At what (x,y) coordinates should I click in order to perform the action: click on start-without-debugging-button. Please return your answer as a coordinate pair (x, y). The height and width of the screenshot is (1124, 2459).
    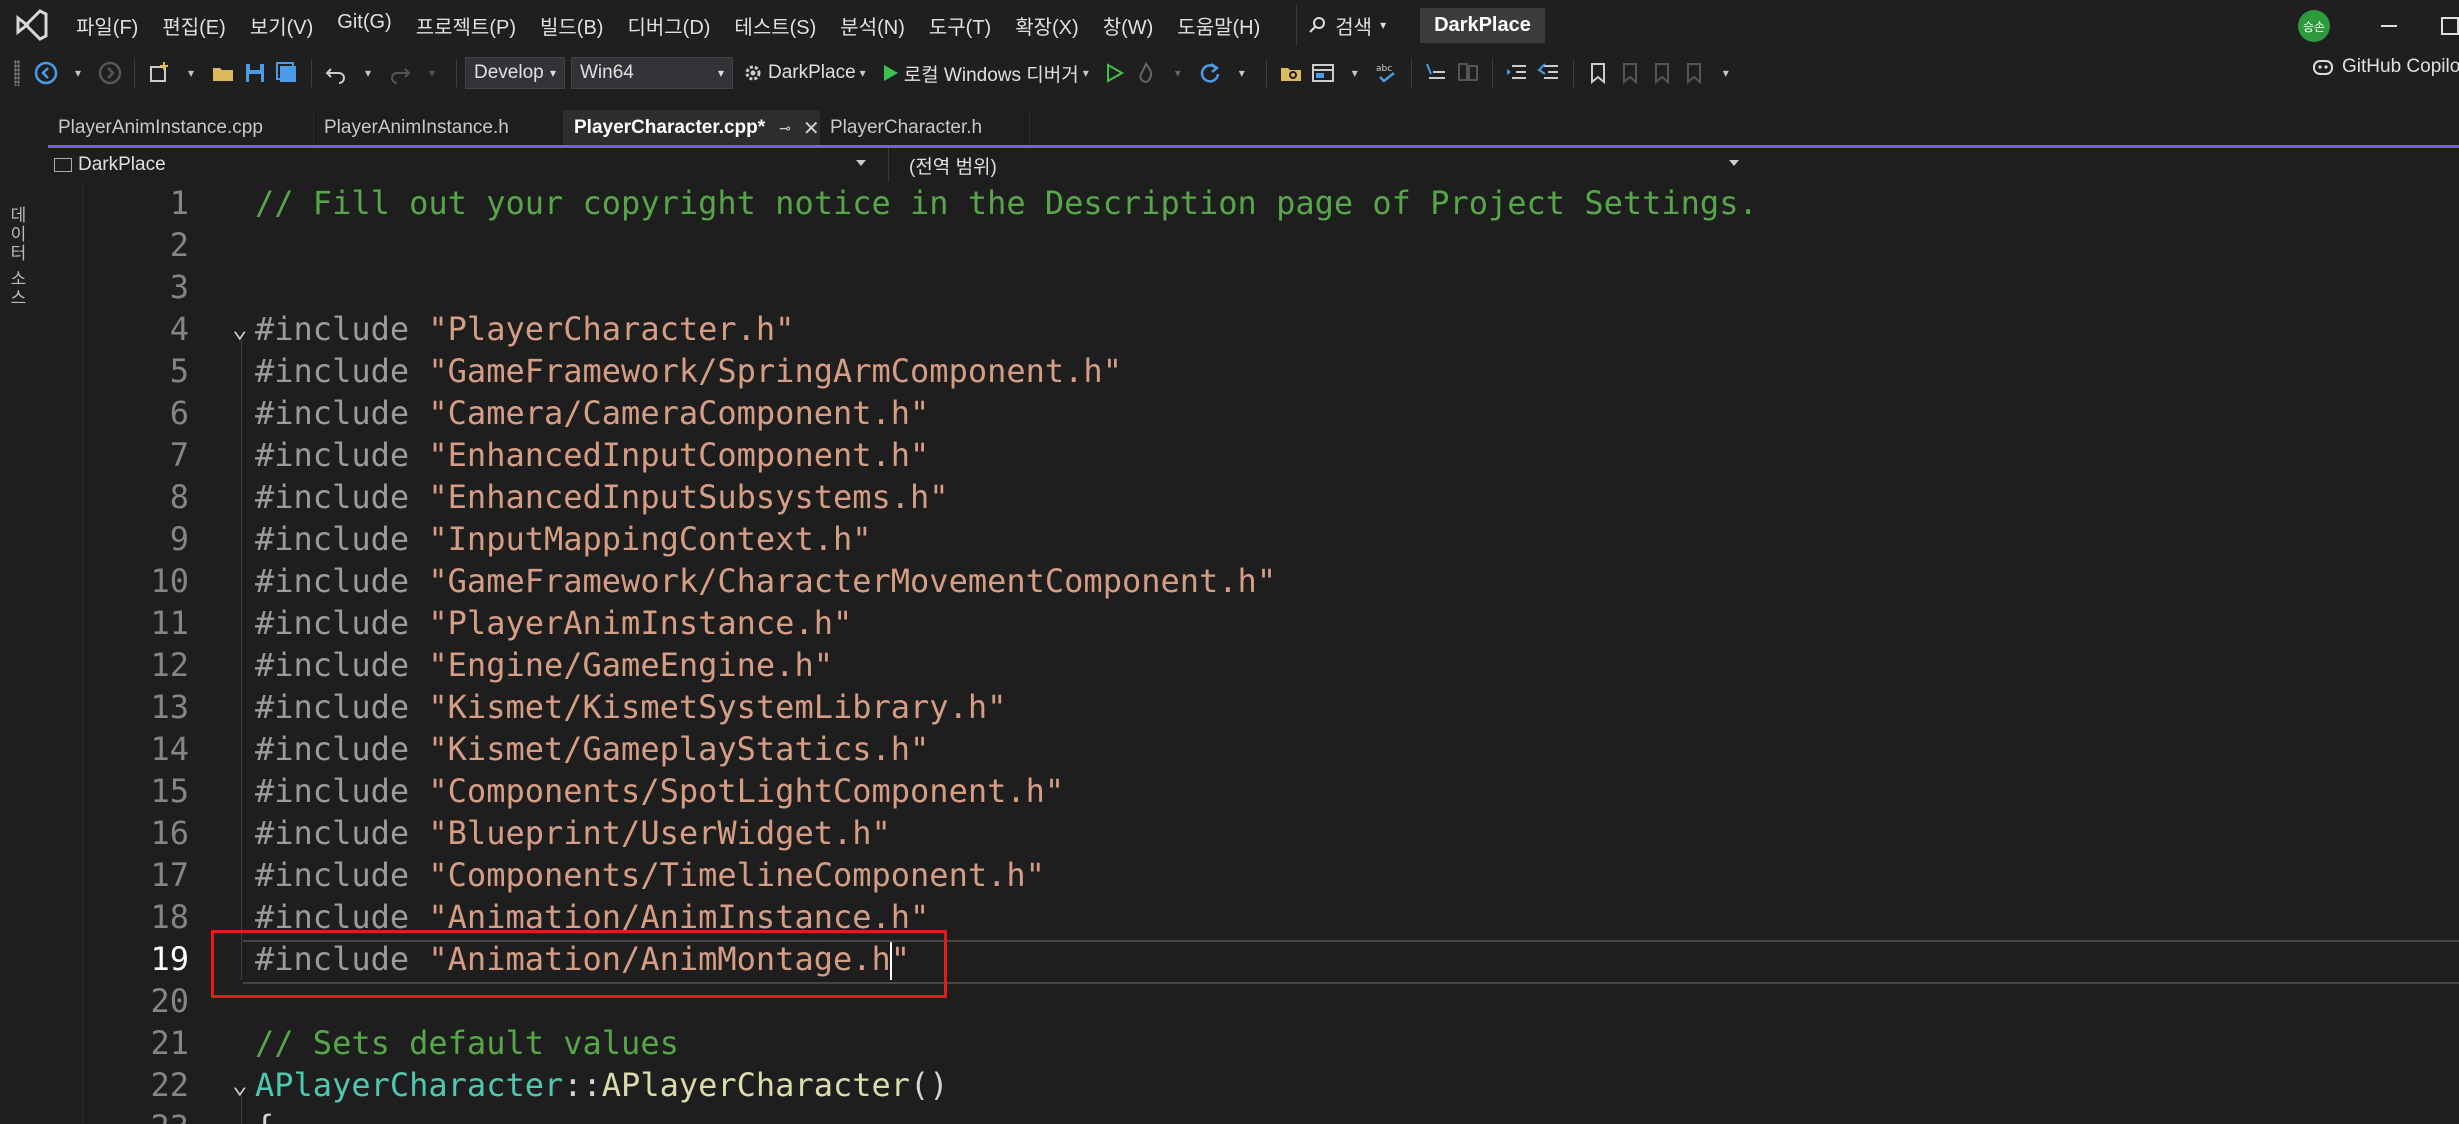
    Looking at the image, I should click on (1114, 73).